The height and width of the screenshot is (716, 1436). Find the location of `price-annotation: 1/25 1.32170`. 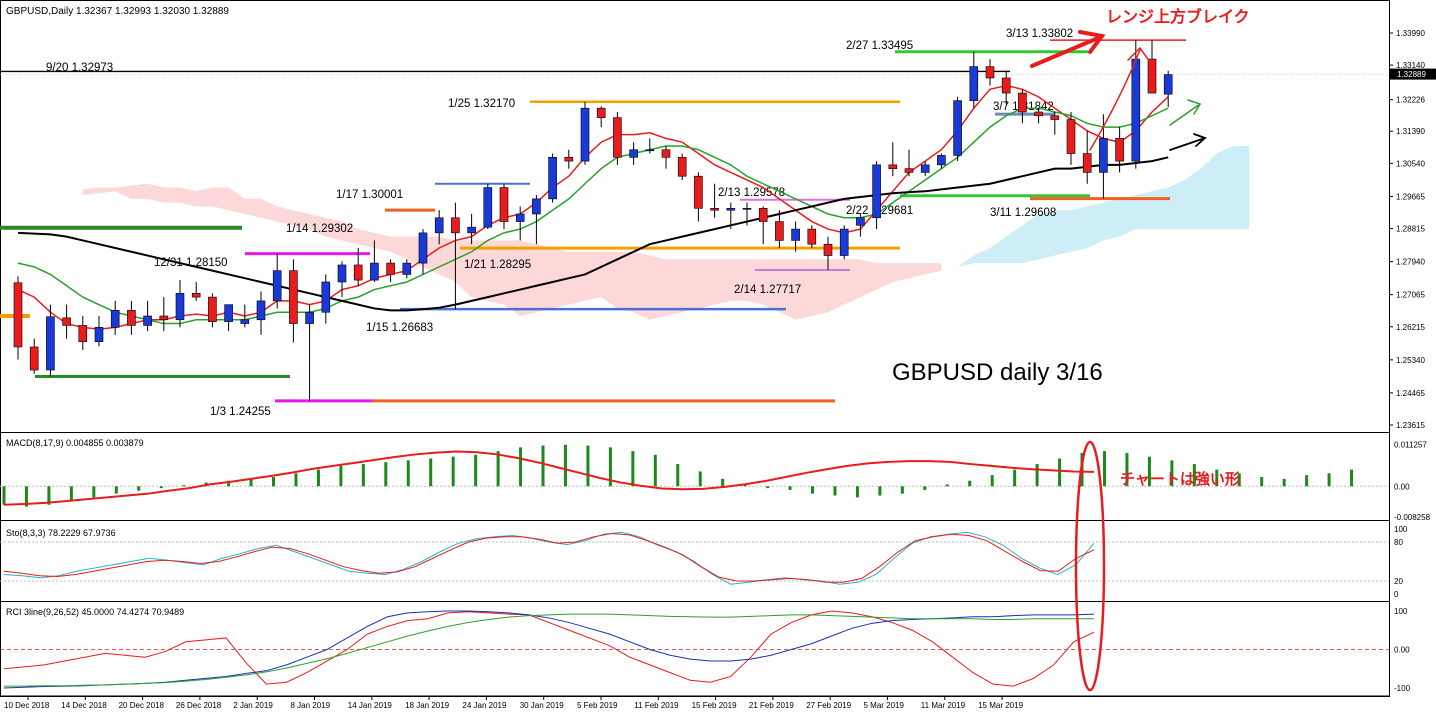

price-annotation: 1/25 1.32170 is located at coordinates (481, 104).